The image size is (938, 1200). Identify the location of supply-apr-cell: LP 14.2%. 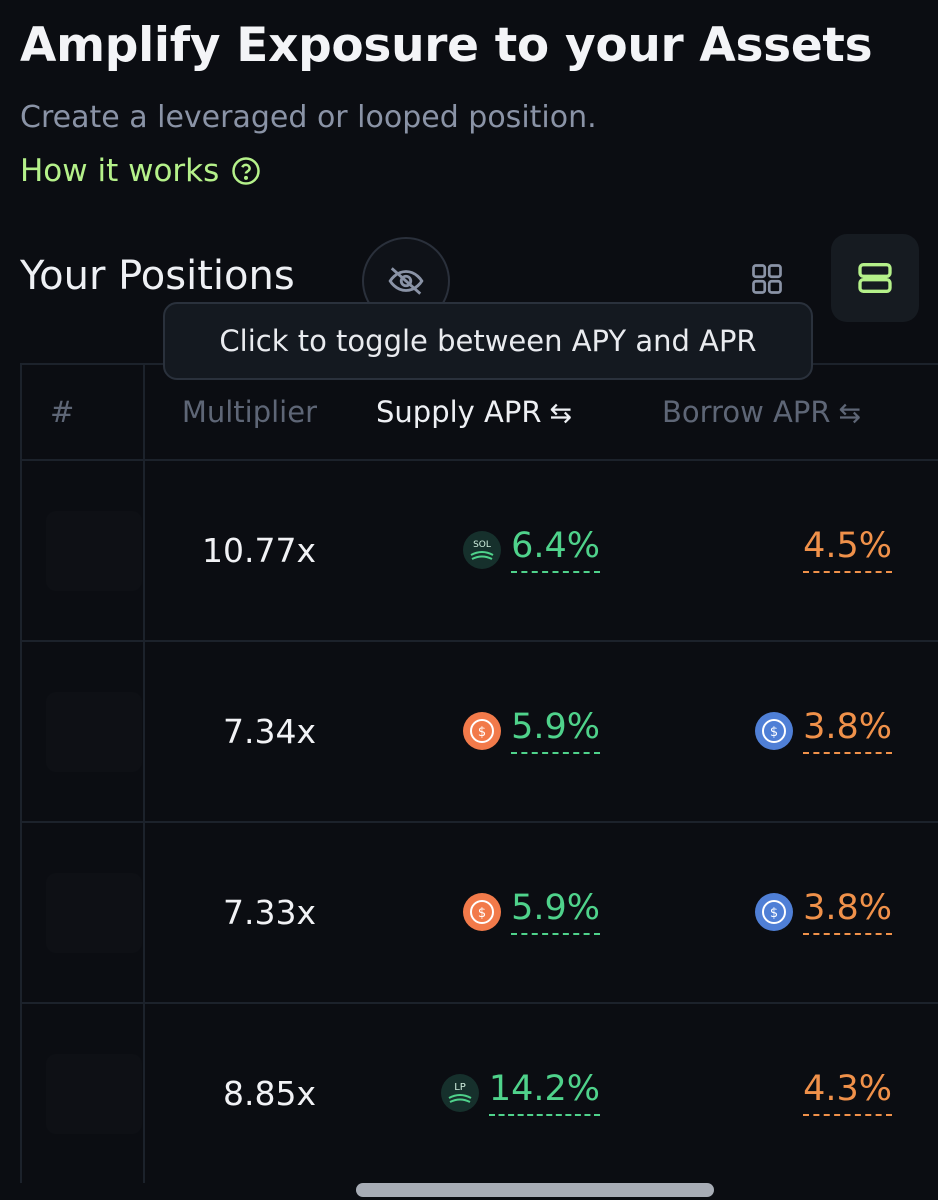
(520, 1093).